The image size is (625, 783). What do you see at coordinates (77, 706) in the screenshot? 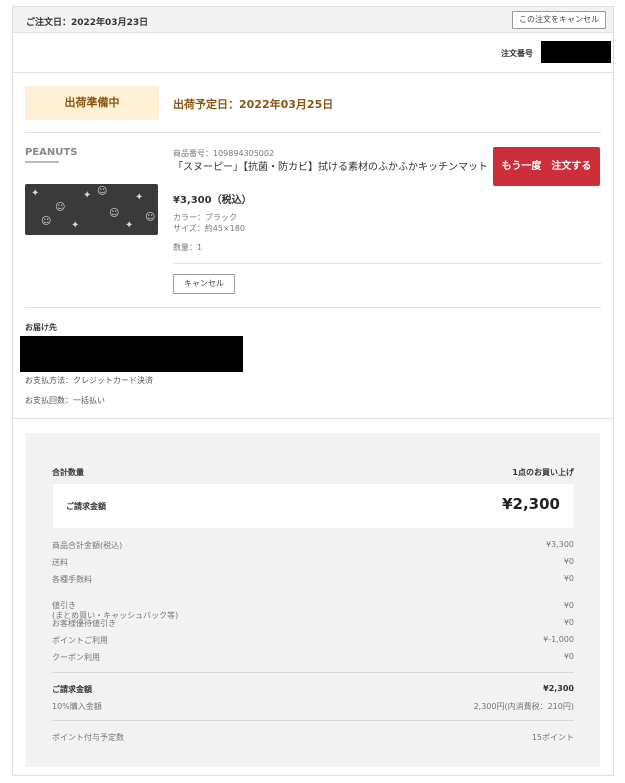
I see `tax-label: 10%購入金額` at bounding box center [77, 706].